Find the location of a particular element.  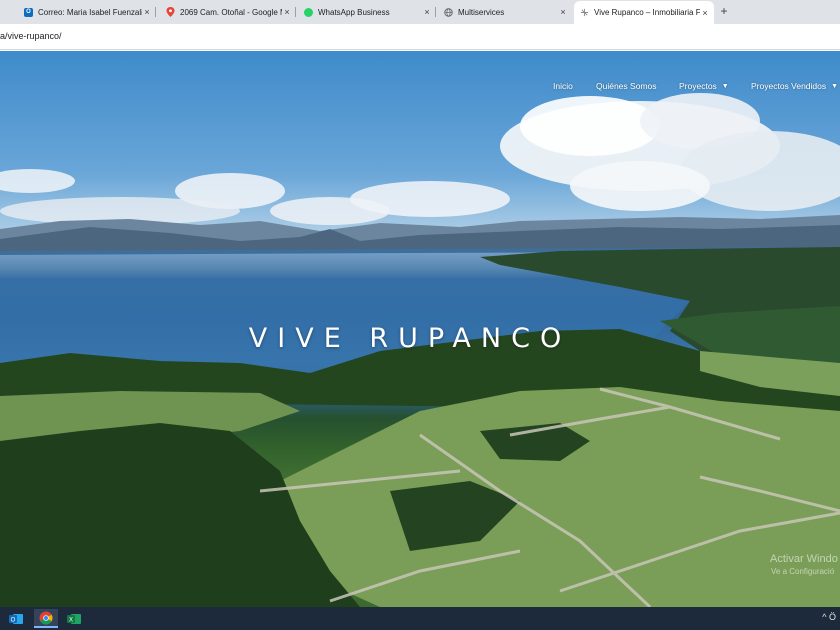

nav-proyectos: Proyectos ▼ is located at coordinates (704, 86).